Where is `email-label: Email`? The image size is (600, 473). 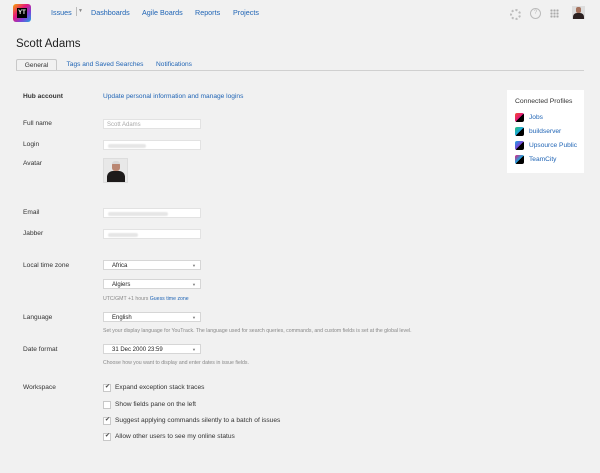
email-label: Email is located at coordinates (31, 212).